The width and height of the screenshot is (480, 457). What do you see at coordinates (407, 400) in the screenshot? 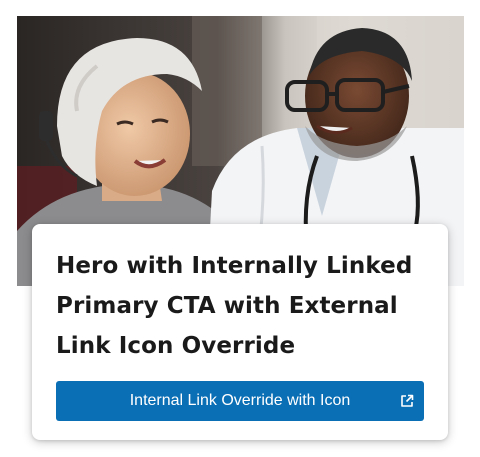
I see `external-link-icon` at bounding box center [407, 400].